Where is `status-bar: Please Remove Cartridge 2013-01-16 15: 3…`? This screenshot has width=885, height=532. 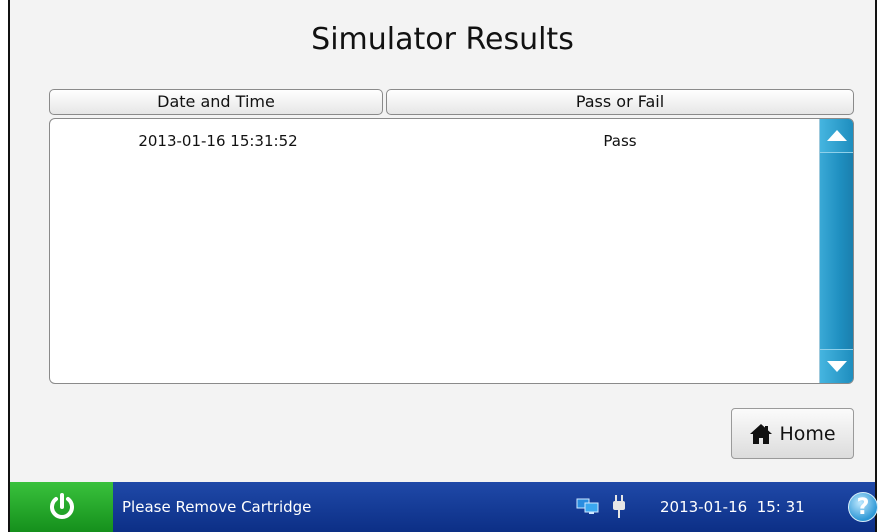
status-bar: Please Remove Cartridge 2013-01-16 15: 3… is located at coordinates (444, 507).